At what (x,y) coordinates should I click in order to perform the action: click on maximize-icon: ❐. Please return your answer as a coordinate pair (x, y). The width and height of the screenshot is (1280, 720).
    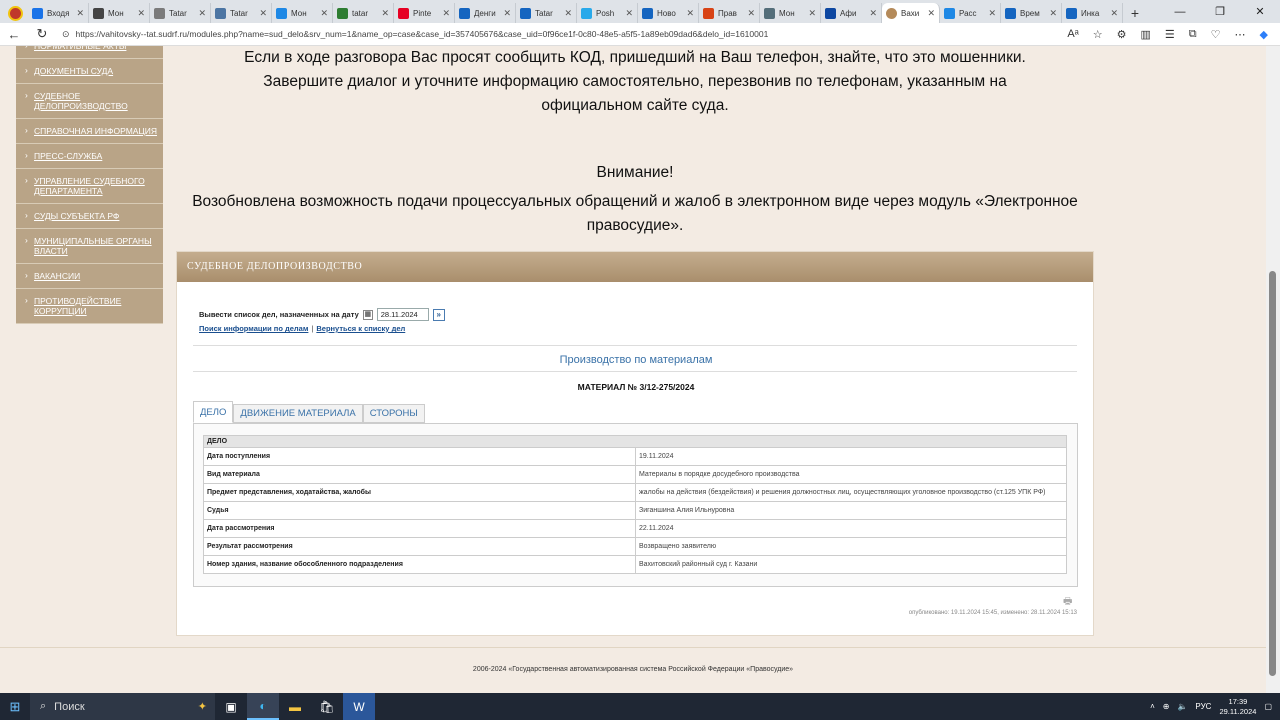
    Looking at the image, I should click on (1220, 11).